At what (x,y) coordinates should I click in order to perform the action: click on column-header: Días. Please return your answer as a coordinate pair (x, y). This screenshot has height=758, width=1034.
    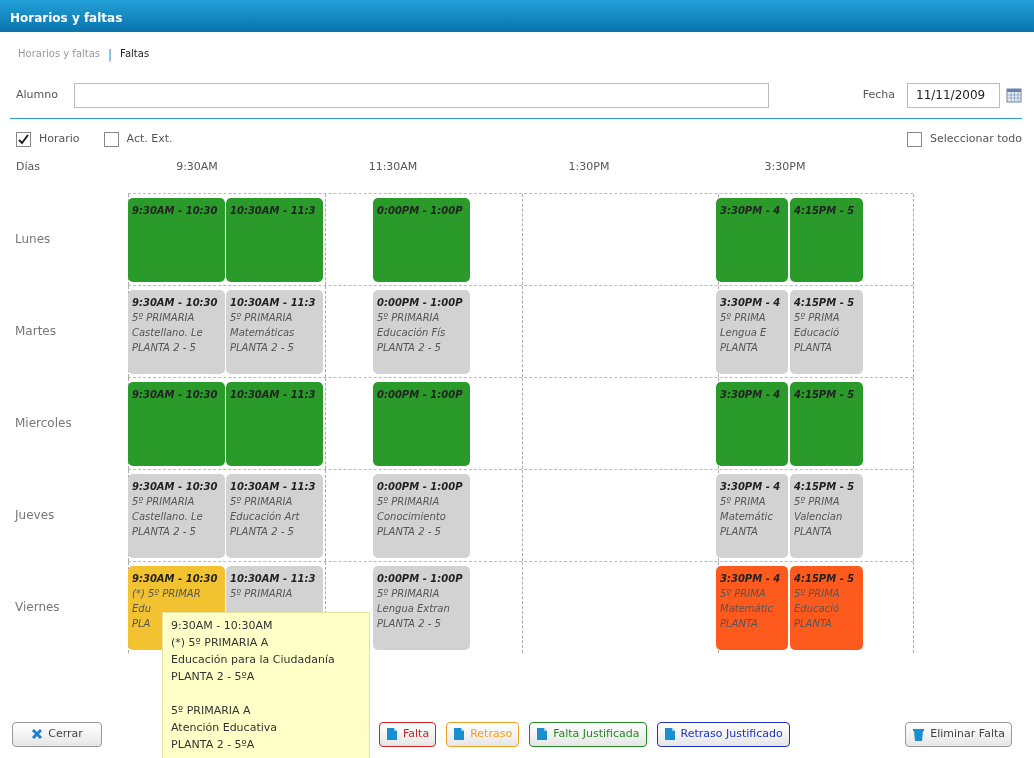
    Looking at the image, I should click on (28, 167).